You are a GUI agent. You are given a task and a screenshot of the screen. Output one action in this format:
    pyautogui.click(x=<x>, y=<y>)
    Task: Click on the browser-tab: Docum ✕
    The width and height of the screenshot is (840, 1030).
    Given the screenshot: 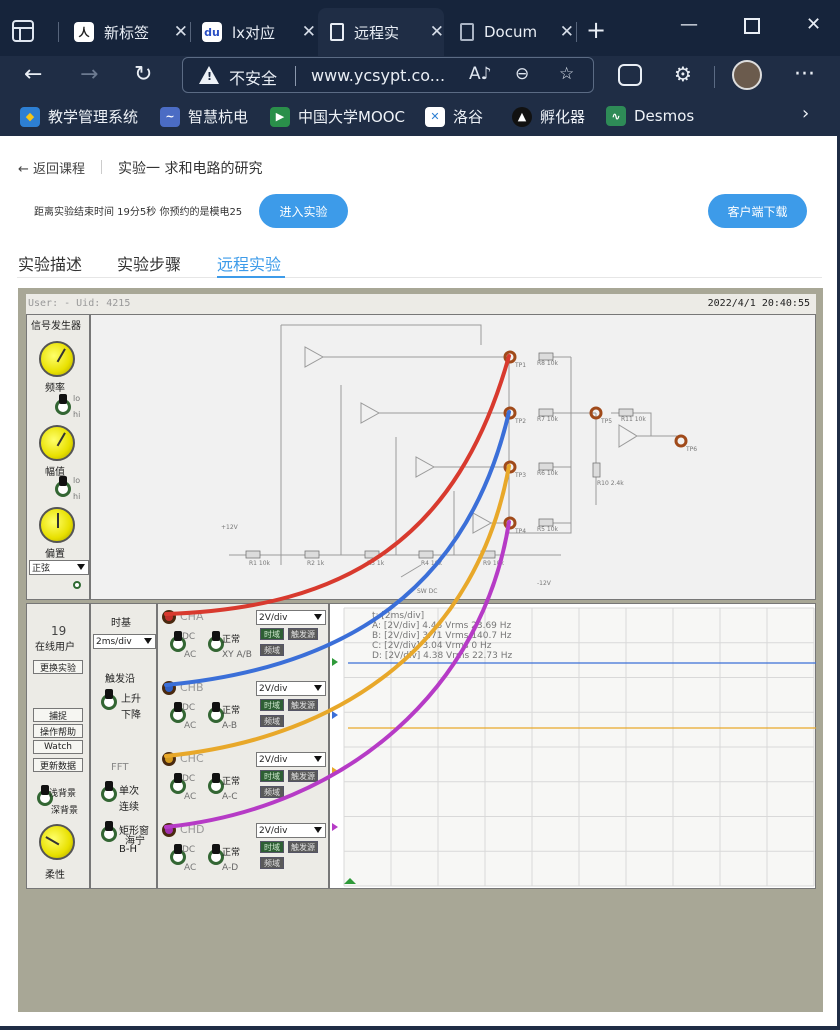 What is the action you would take?
    pyautogui.click(x=511, y=32)
    